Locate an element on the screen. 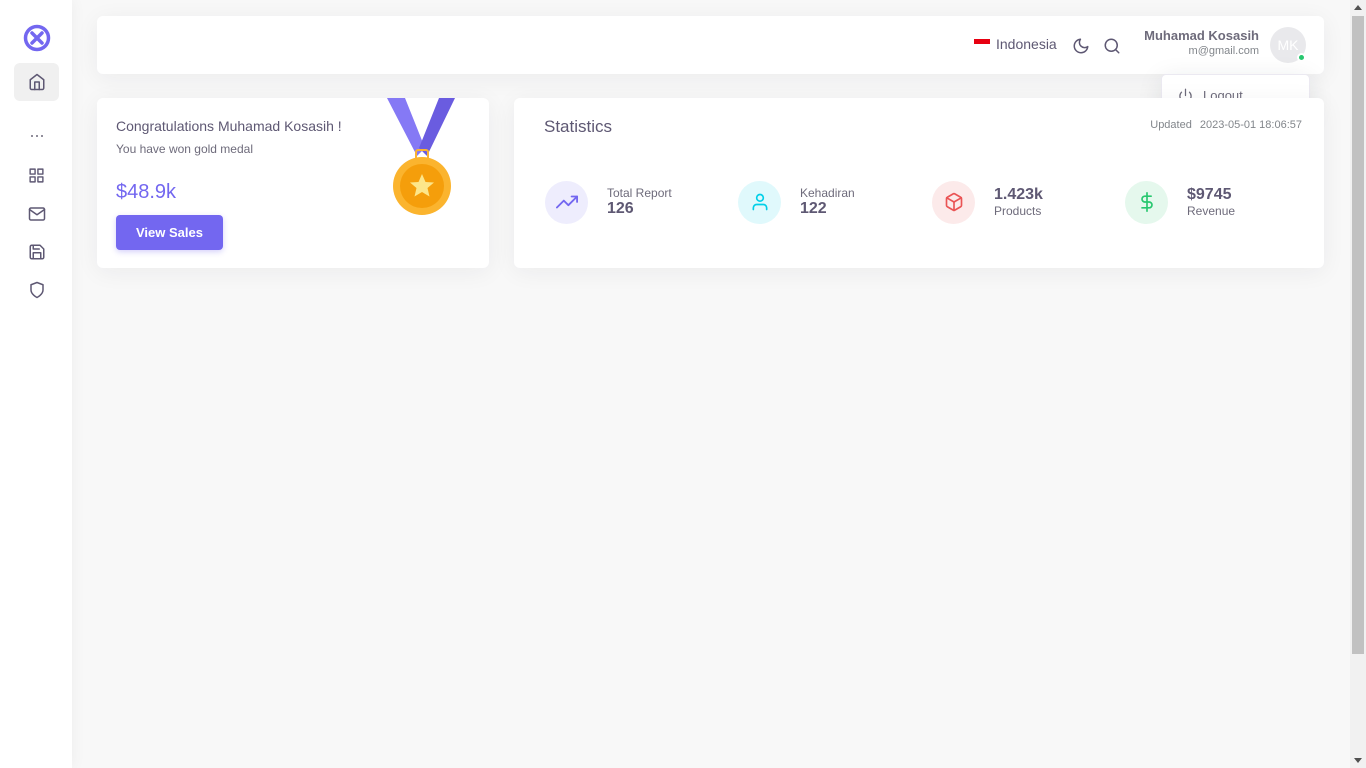 The width and height of the screenshot is (1366, 768). congrats-subtitle: You have won gold medal is located at coordinates (184, 149).